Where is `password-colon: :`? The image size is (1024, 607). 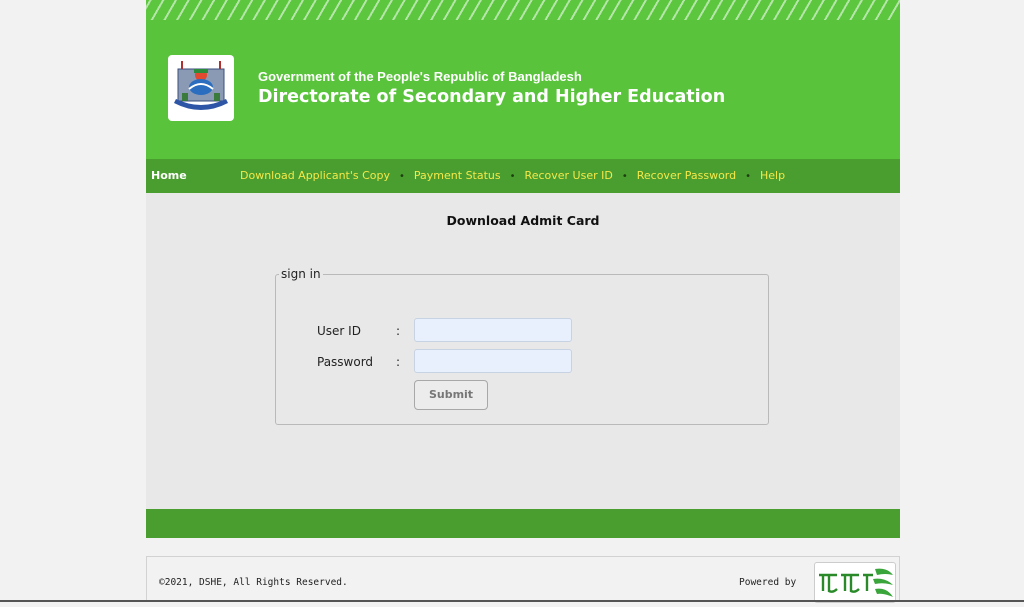
password-colon: : is located at coordinates (398, 362).